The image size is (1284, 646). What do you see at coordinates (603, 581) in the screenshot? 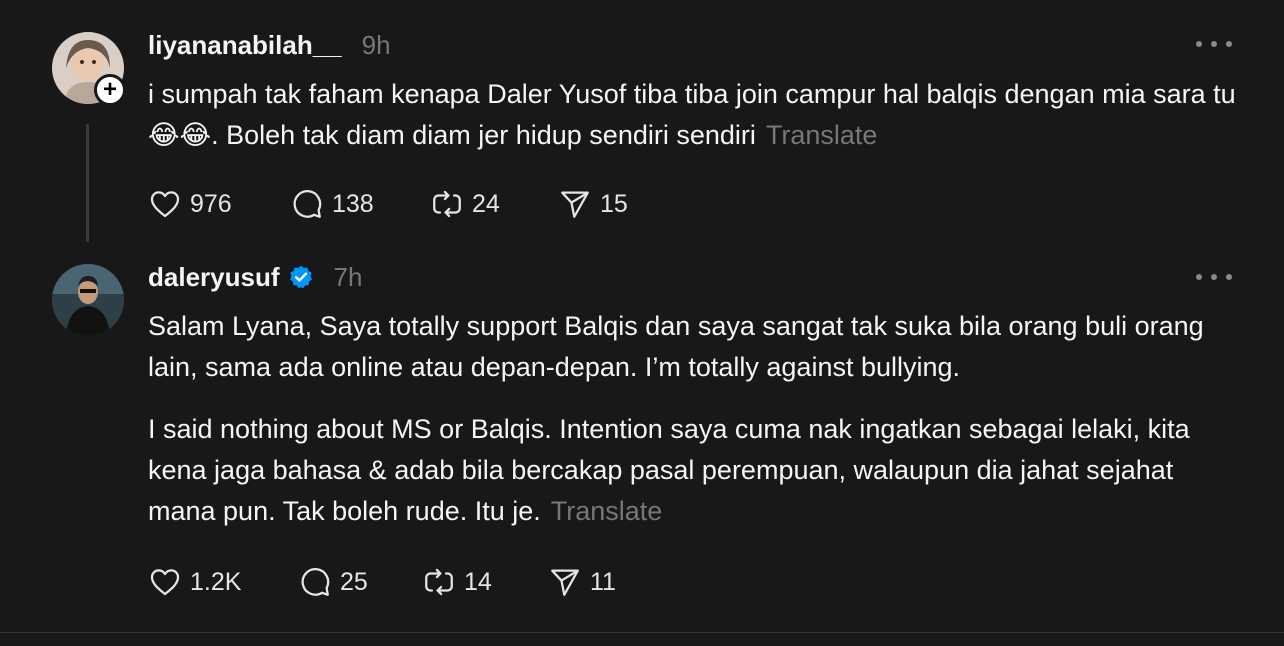
I see `share-count: 11` at bounding box center [603, 581].